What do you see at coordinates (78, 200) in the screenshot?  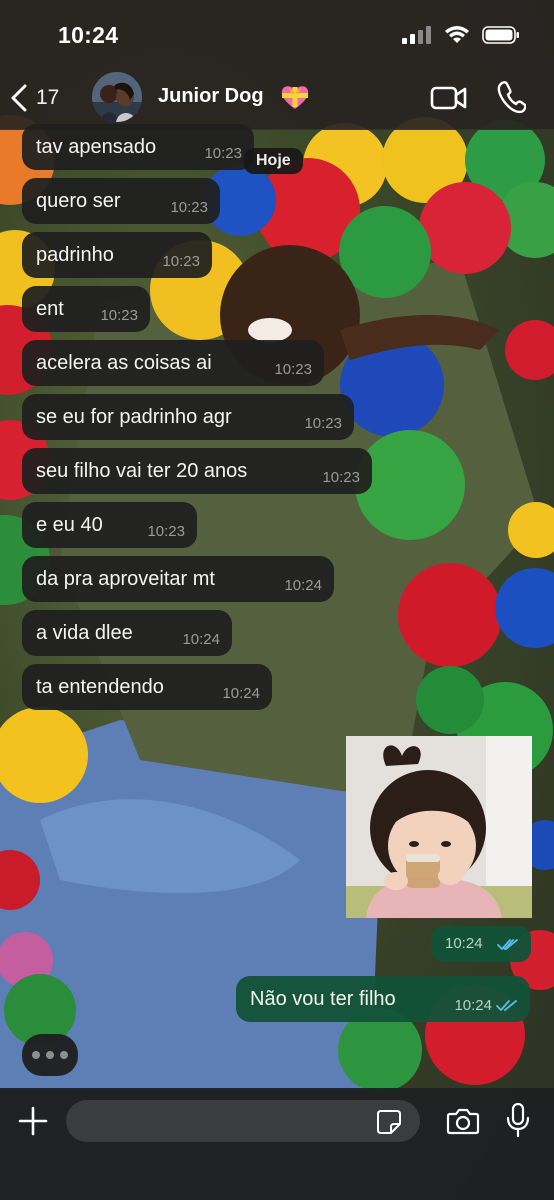 I see `message-text: quero ser` at bounding box center [78, 200].